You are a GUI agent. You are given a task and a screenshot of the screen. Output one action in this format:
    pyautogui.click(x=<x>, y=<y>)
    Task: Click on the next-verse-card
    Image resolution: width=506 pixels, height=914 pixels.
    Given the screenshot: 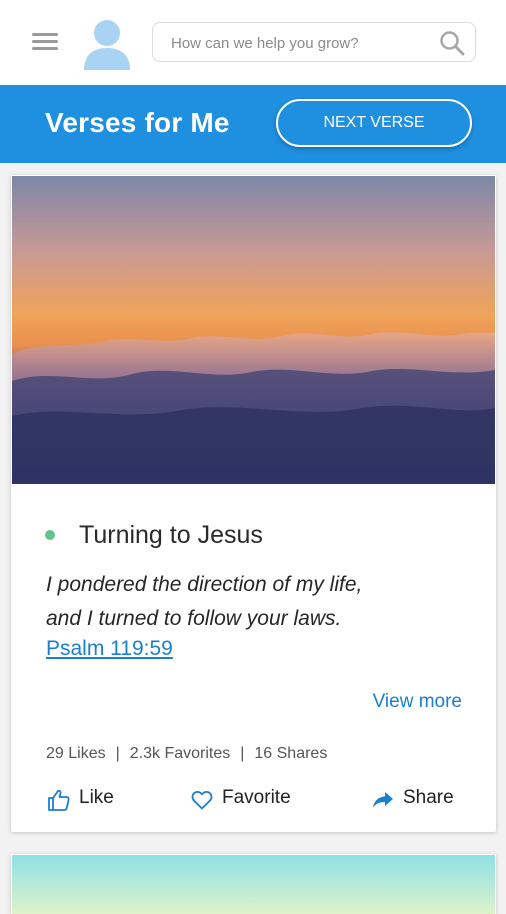 What is the action you would take?
    pyautogui.click(x=253, y=884)
    